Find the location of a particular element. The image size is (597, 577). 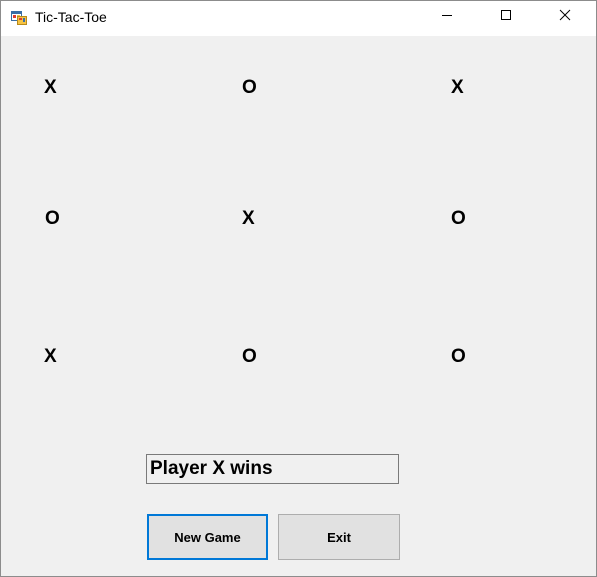

maximize-button is located at coordinates (506, 17).